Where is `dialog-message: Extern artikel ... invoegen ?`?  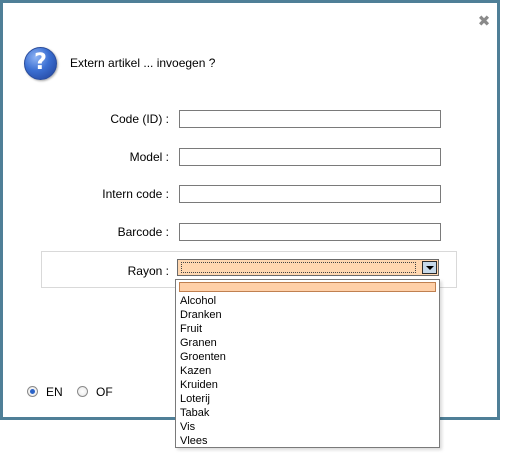
dialog-message: Extern artikel ... invoegen ? is located at coordinates (143, 63).